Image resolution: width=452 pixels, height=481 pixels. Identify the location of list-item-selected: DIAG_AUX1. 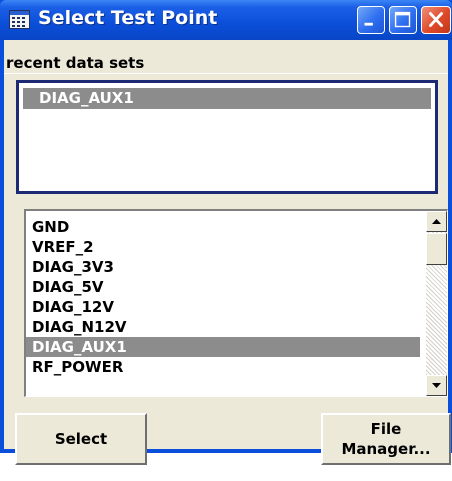
(223, 347).